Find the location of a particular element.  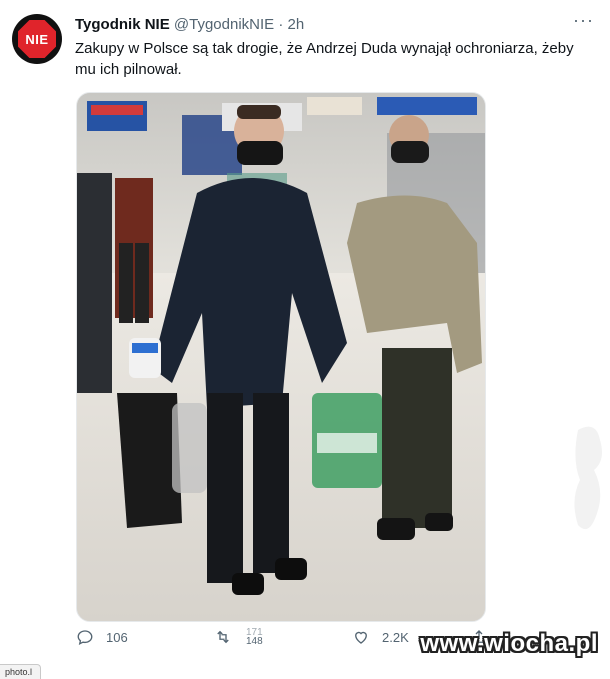

tweet-header: Tygodnik NIE @TygodnikNIE · 2h is located at coordinates (189, 24).